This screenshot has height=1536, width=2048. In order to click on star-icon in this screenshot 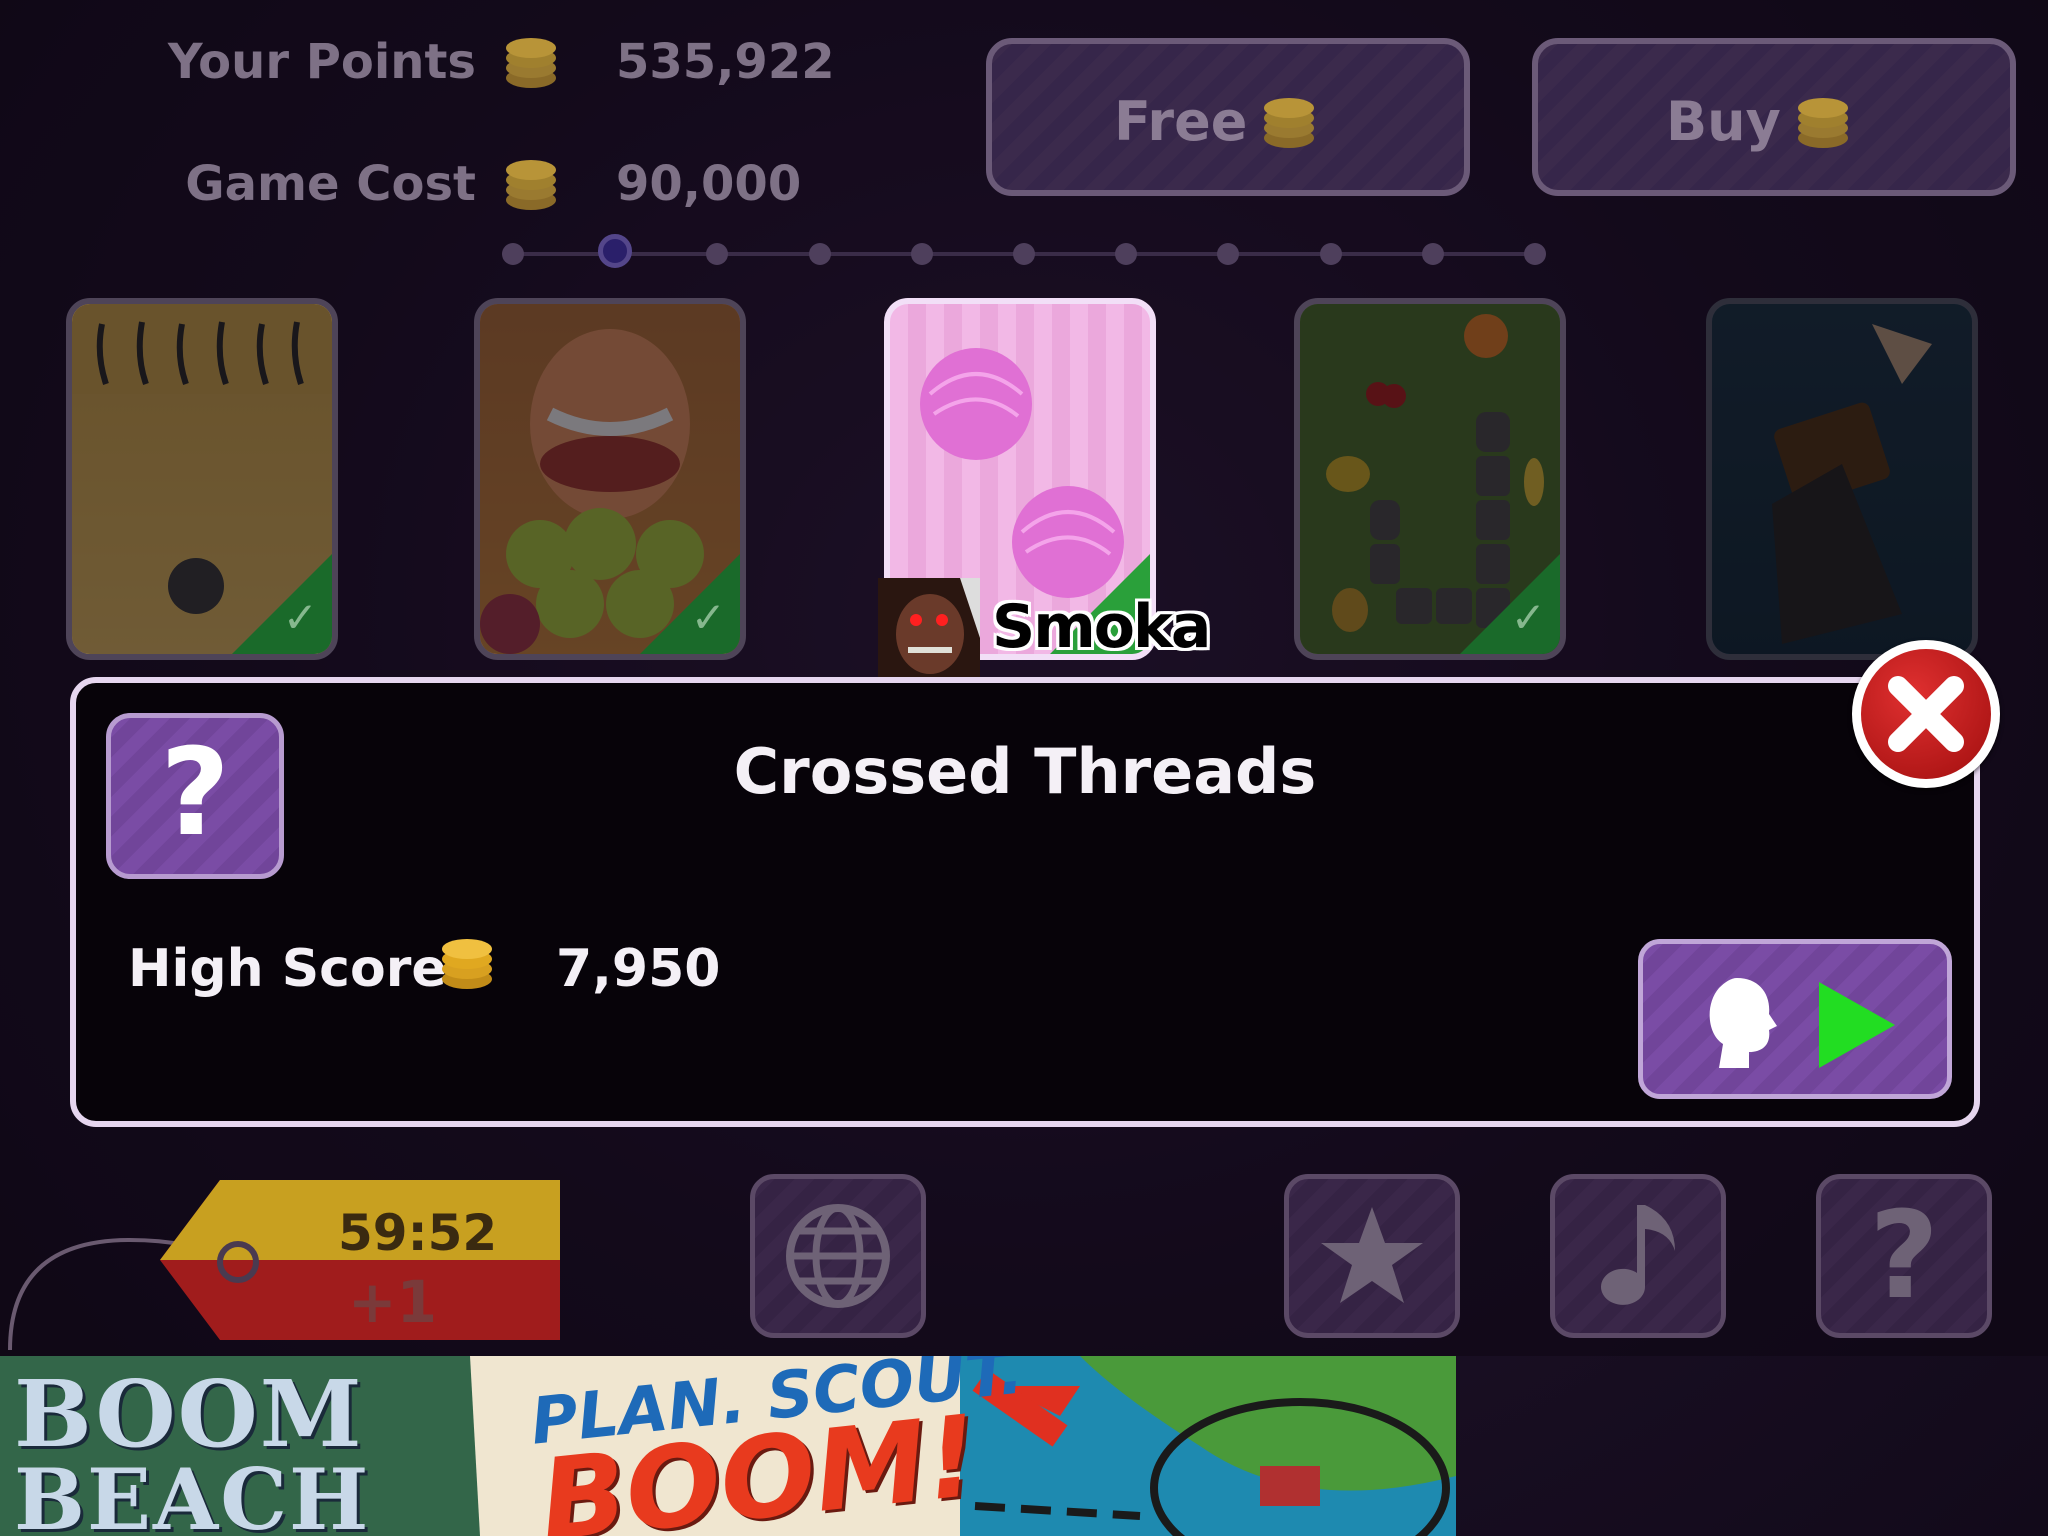, I will do `click(1372, 1255)`.